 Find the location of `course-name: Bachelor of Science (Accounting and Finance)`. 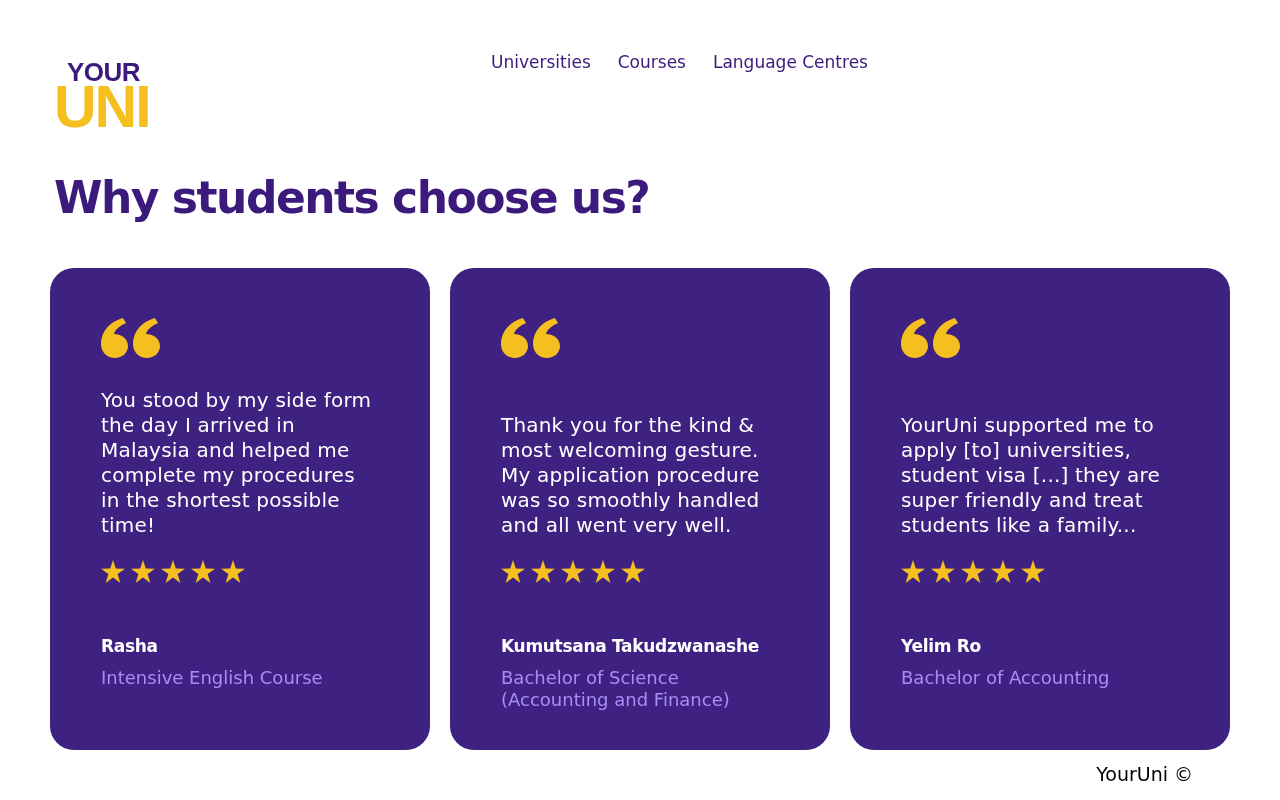

course-name: Bachelor of Science (Accounting and Finance) is located at coordinates (616, 689).